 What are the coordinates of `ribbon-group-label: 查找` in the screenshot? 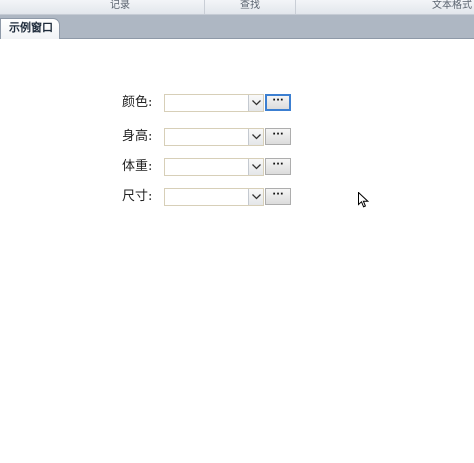 It's located at (250, 5).